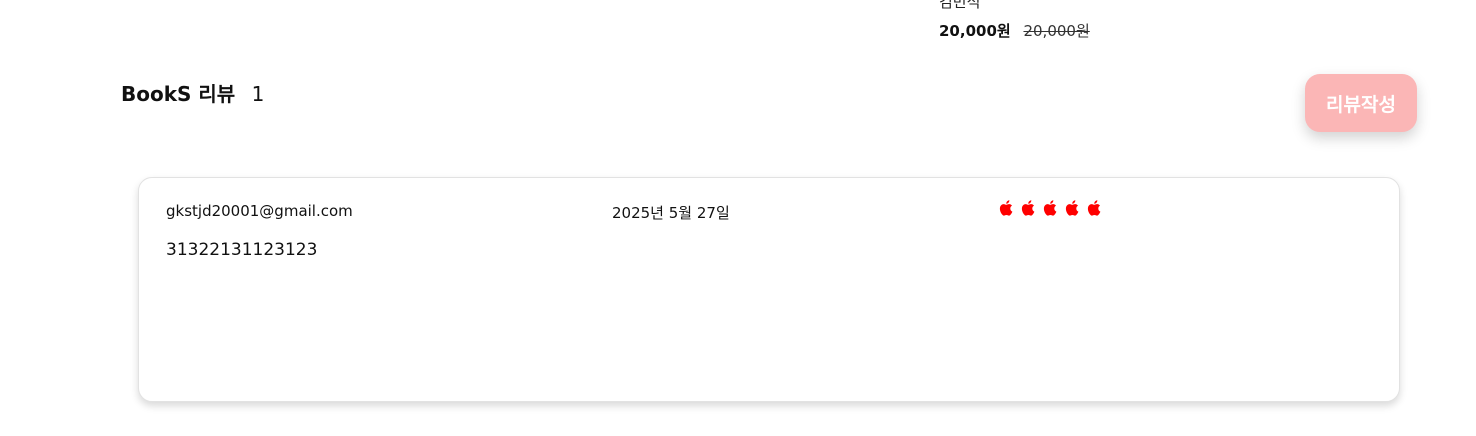  I want to click on review-date: 2025년 5월 27일, so click(671, 213).